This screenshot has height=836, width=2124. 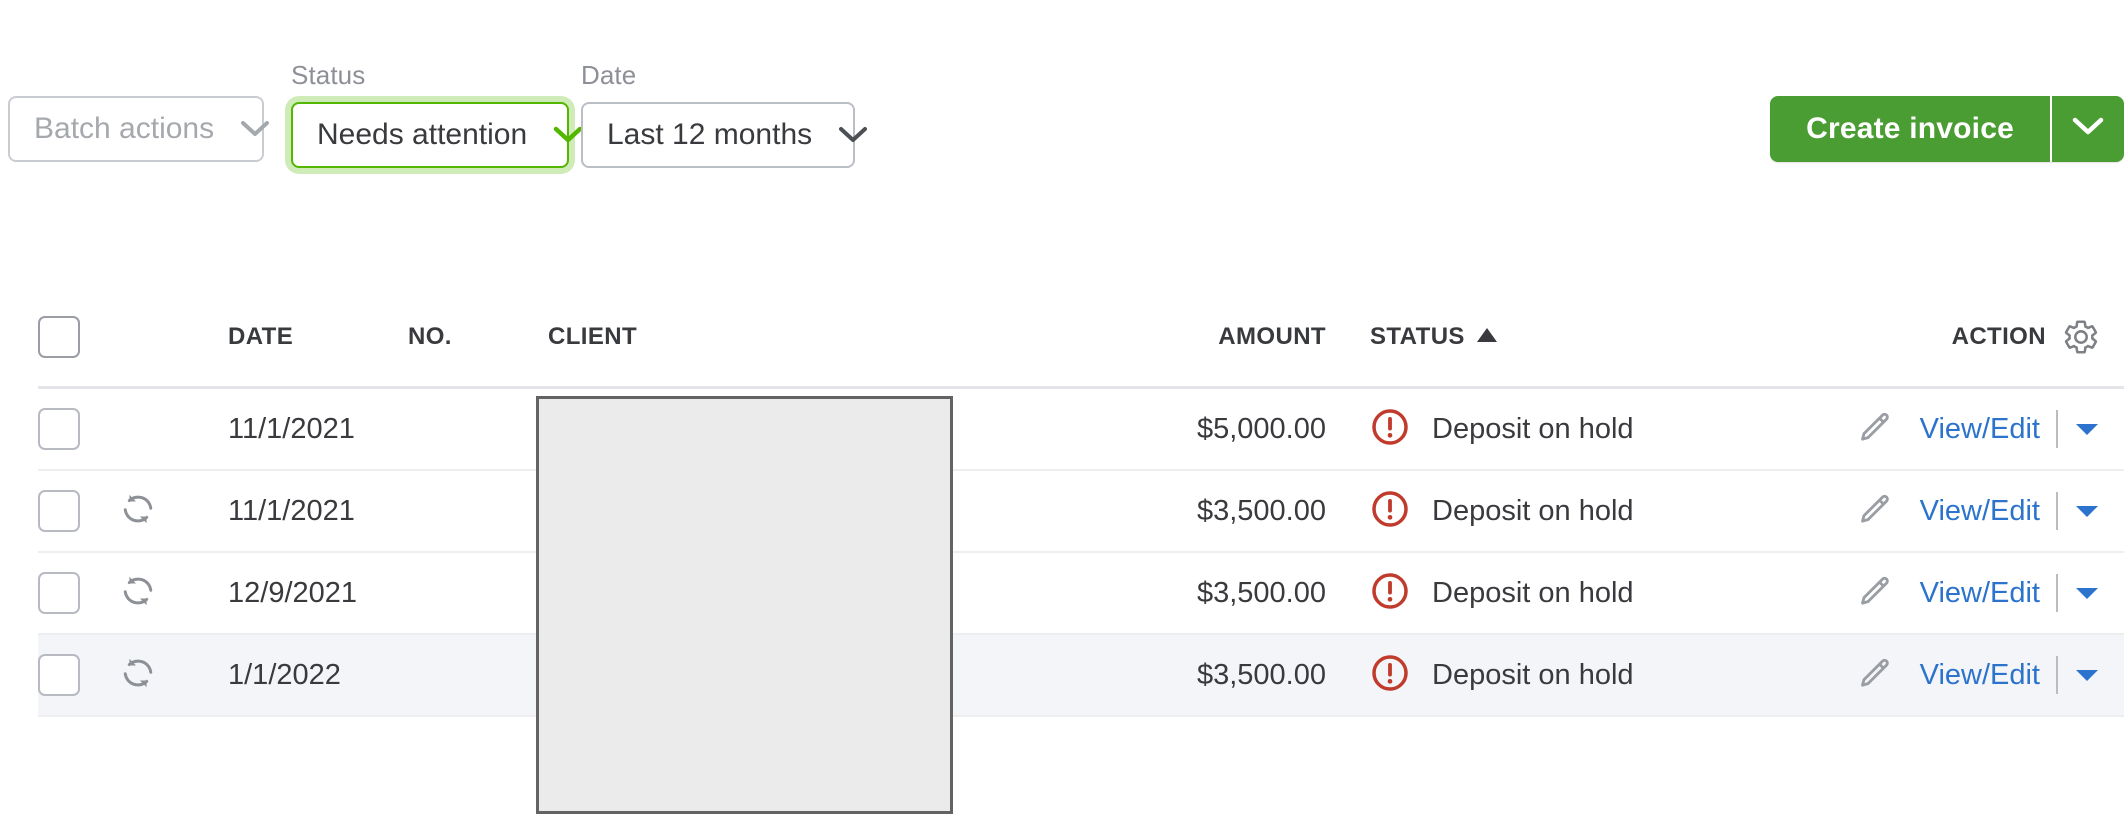 I want to click on column-header-amount: AMOUNT, so click(x=1219, y=337).